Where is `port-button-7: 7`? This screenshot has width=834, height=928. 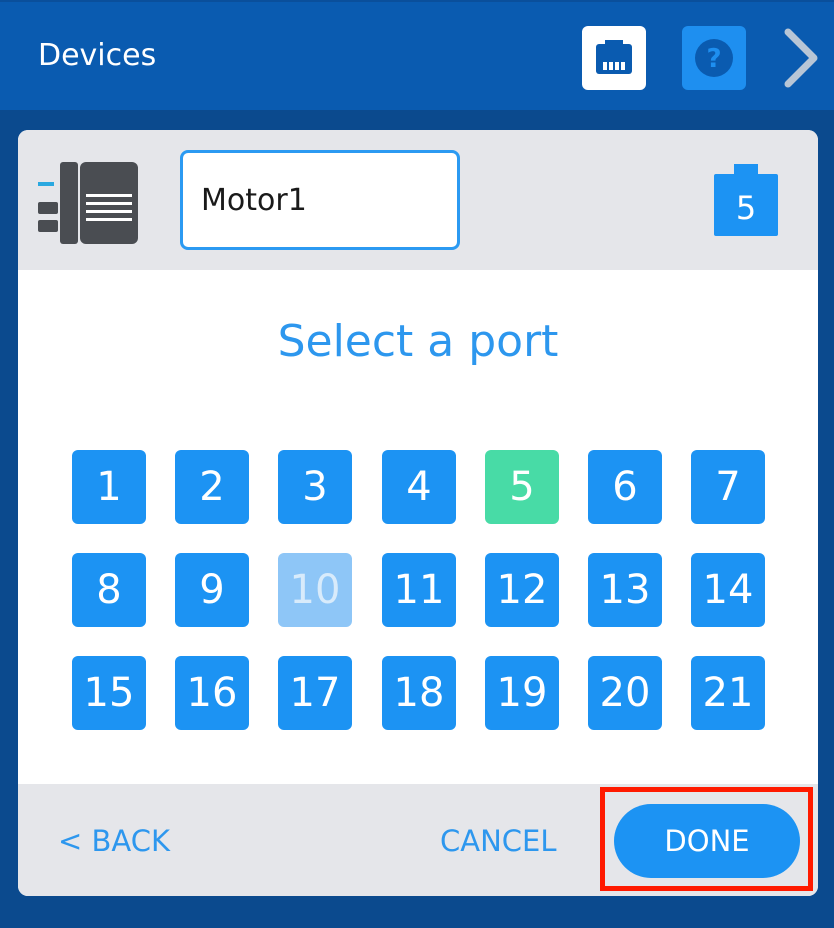 port-button-7: 7 is located at coordinates (728, 487).